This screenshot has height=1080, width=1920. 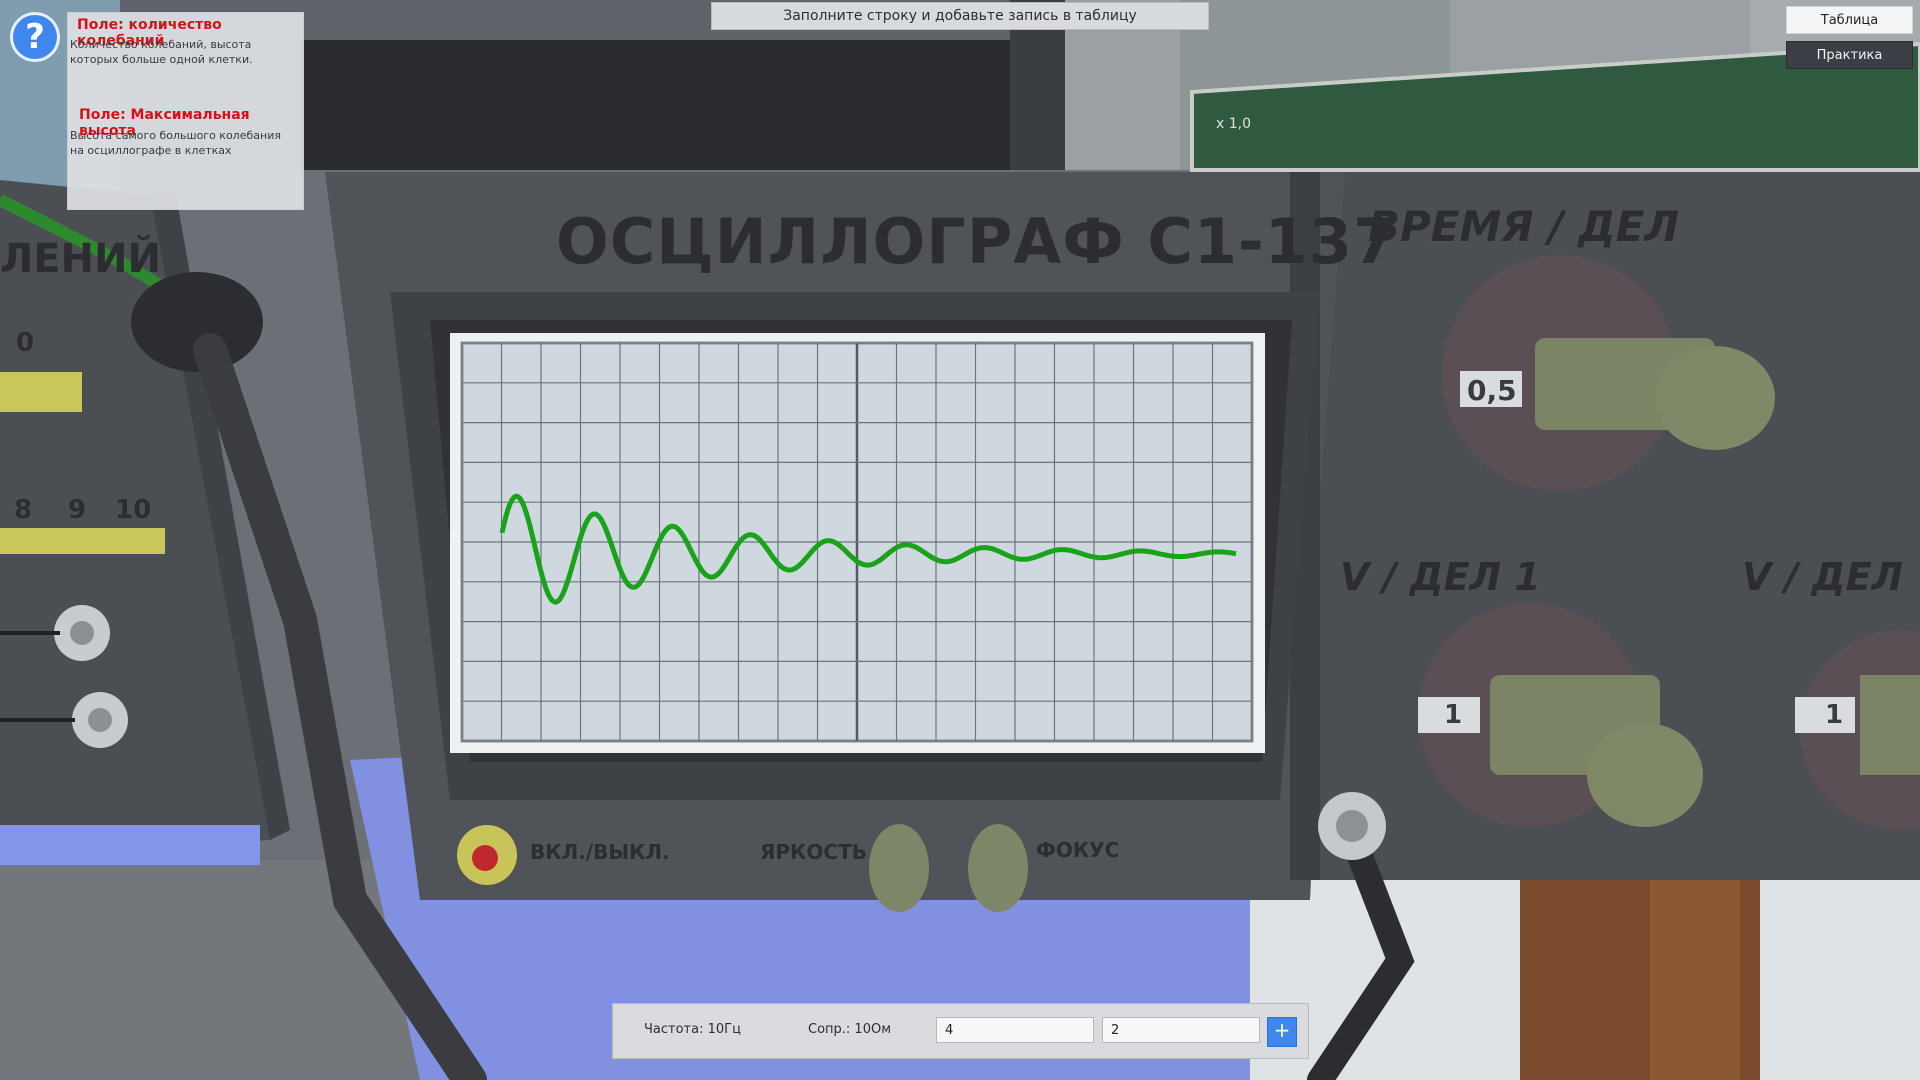 What do you see at coordinates (1655, 394) in the screenshot?
I see `time-div-knob` at bounding box center [1655, 394].